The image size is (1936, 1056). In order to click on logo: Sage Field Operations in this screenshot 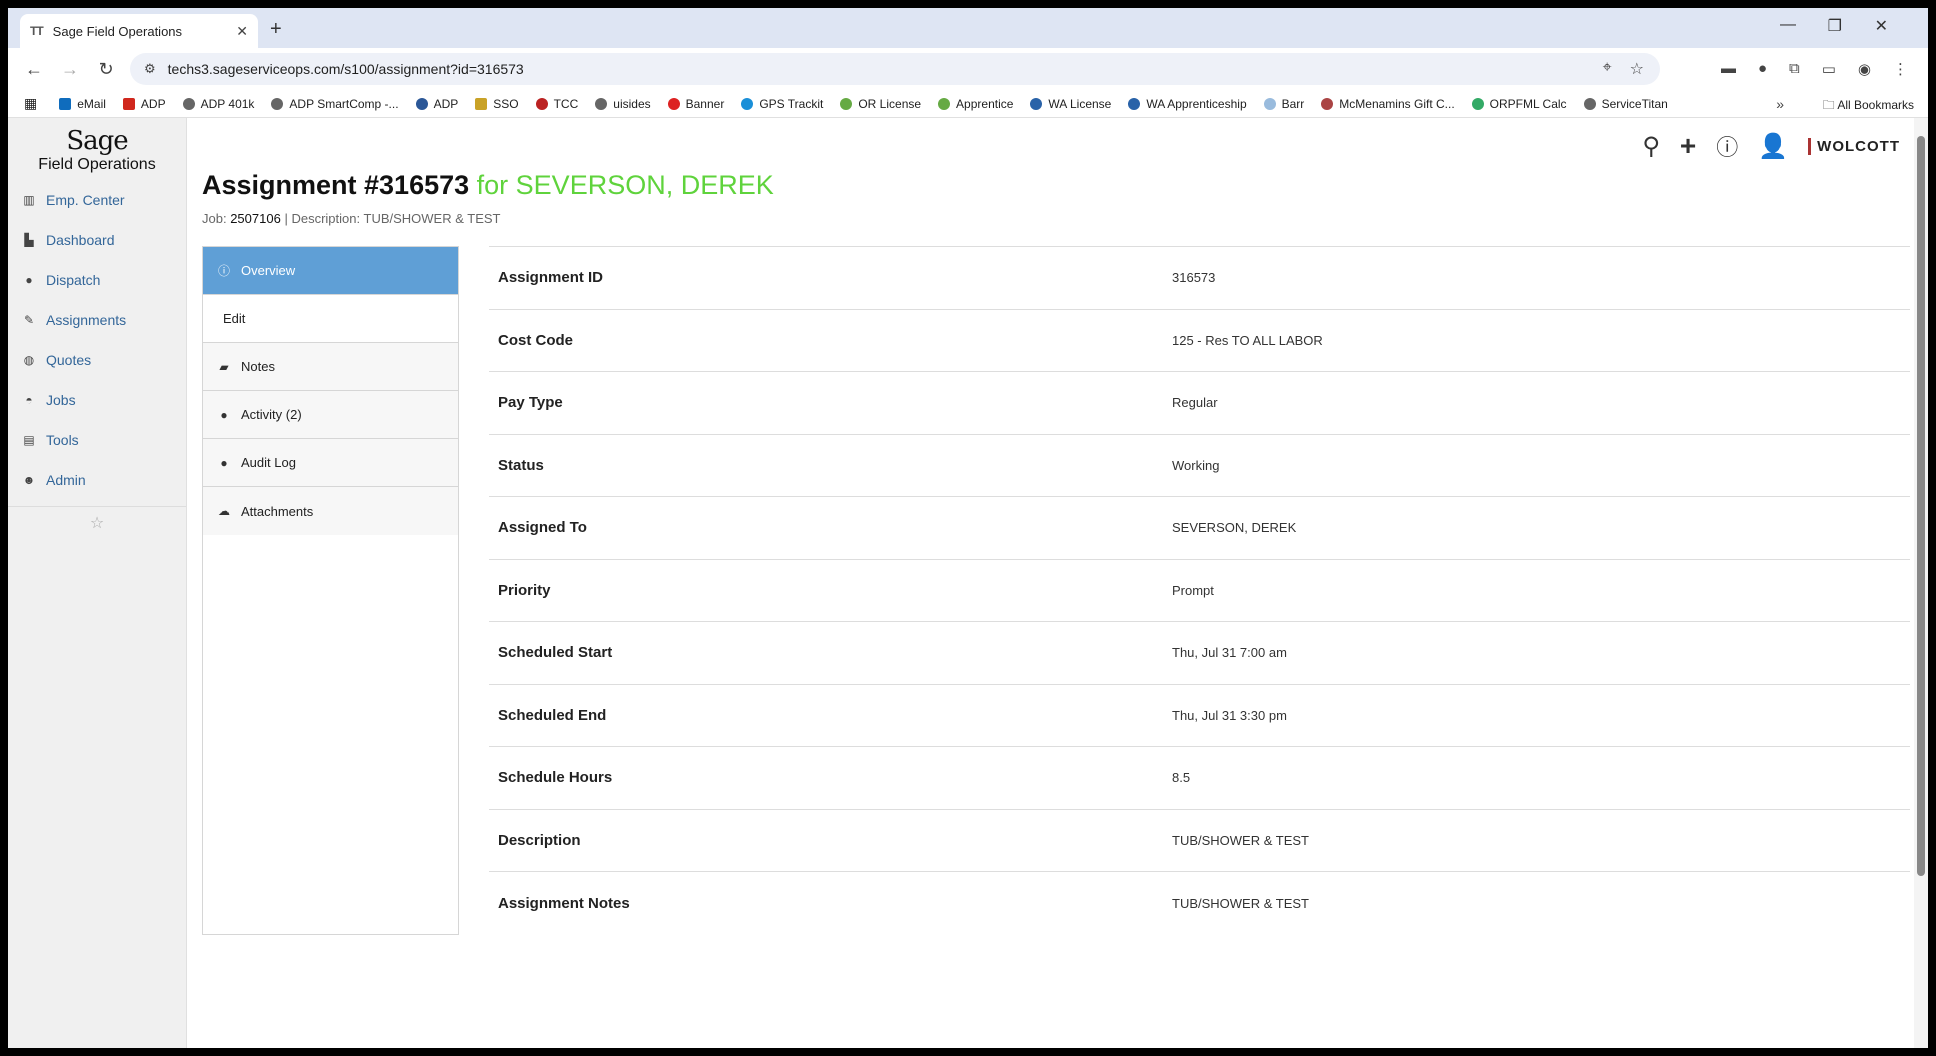, I will do `click(97, 149)`.